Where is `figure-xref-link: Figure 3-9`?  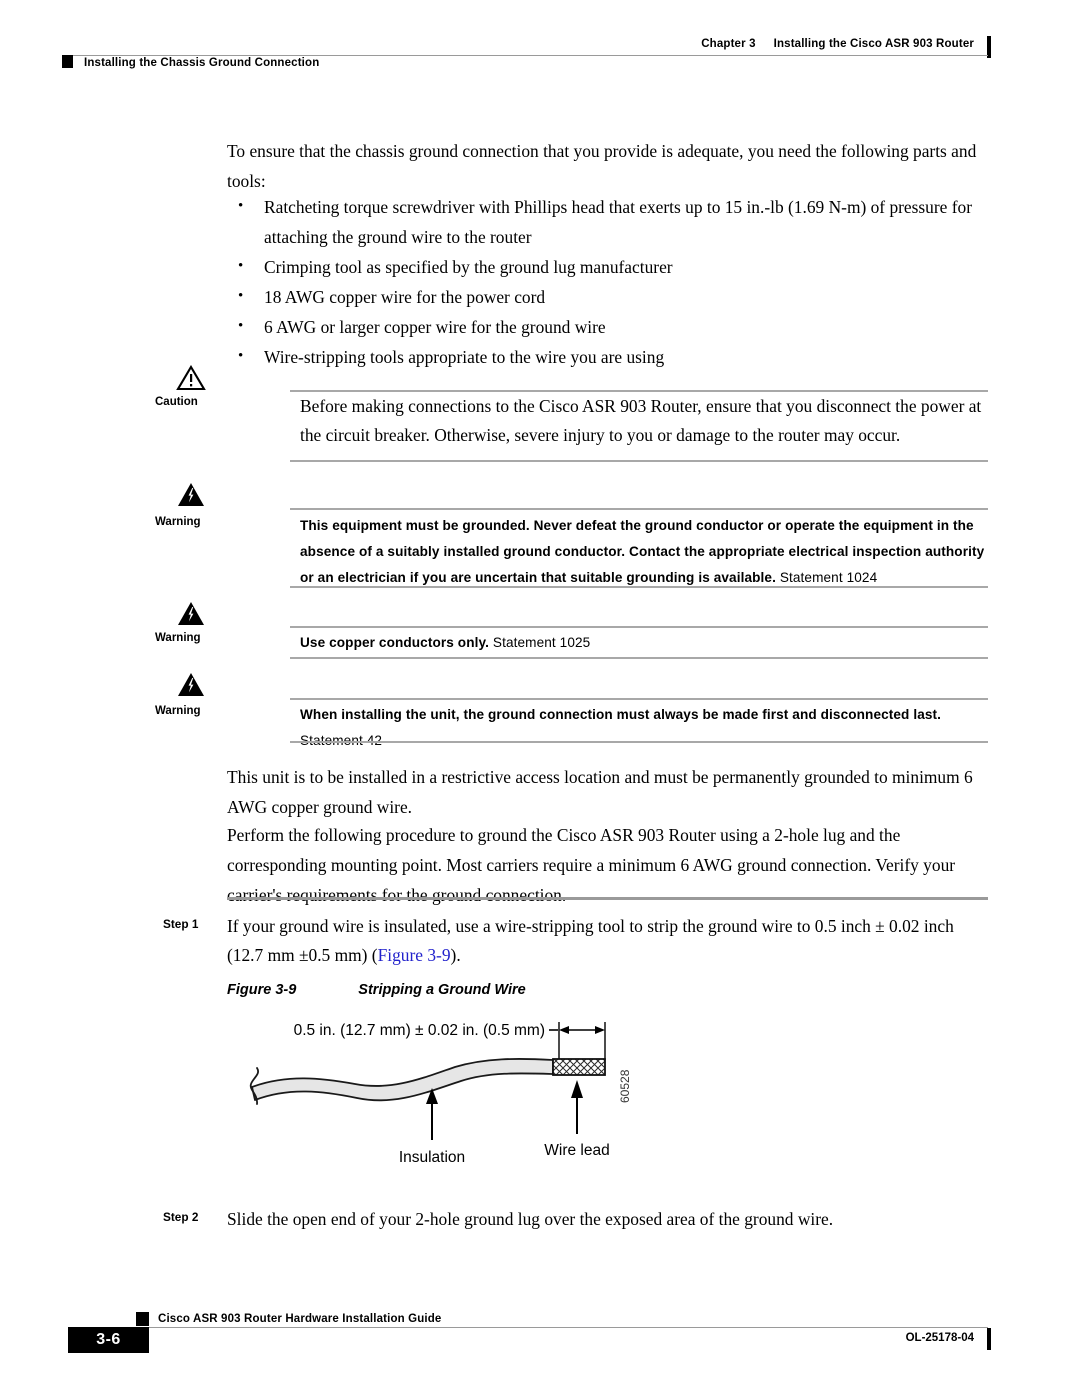
figure-xref-link: Figure 3-9 is located at coordinates (414, 955).